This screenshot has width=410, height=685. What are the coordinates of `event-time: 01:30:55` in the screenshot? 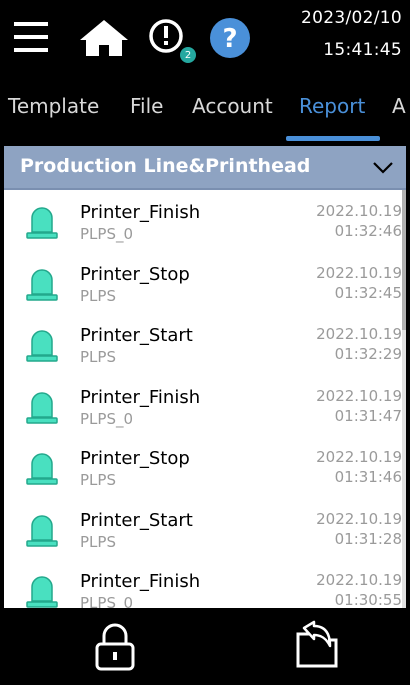 It's located at (368, 599).